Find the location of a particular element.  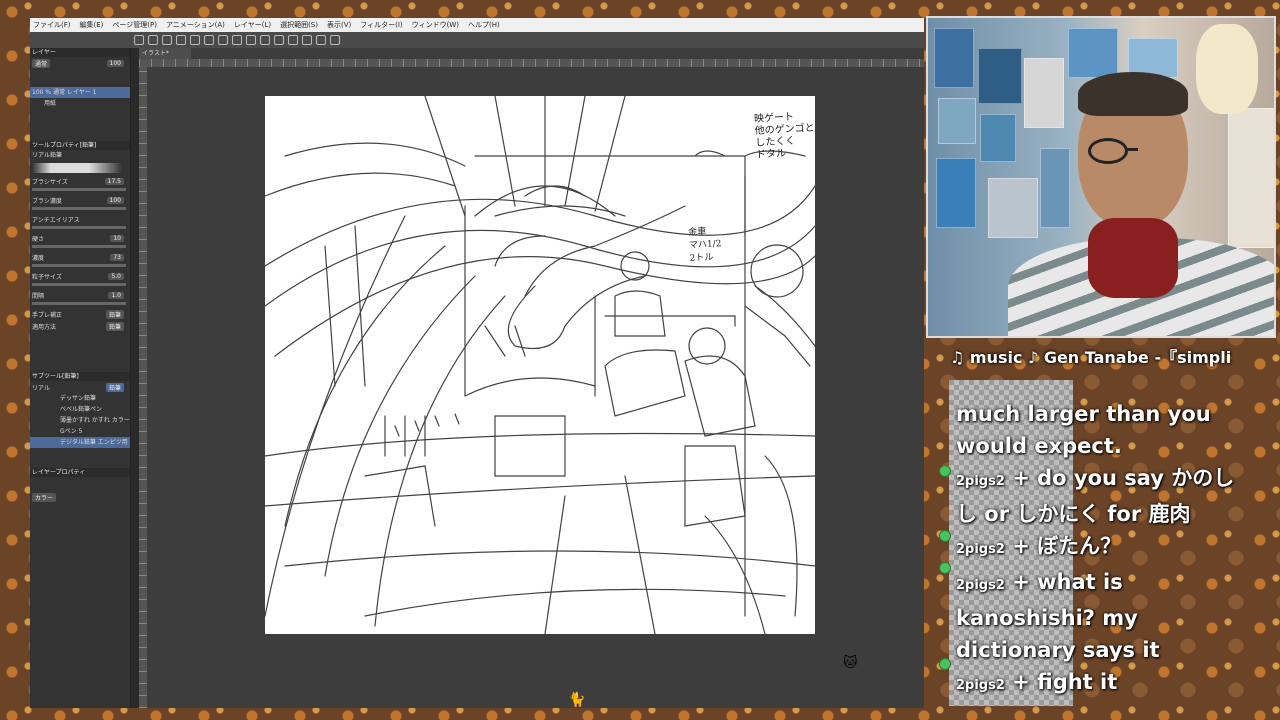

prop-value: 73 is located at coordinates (117, 257).